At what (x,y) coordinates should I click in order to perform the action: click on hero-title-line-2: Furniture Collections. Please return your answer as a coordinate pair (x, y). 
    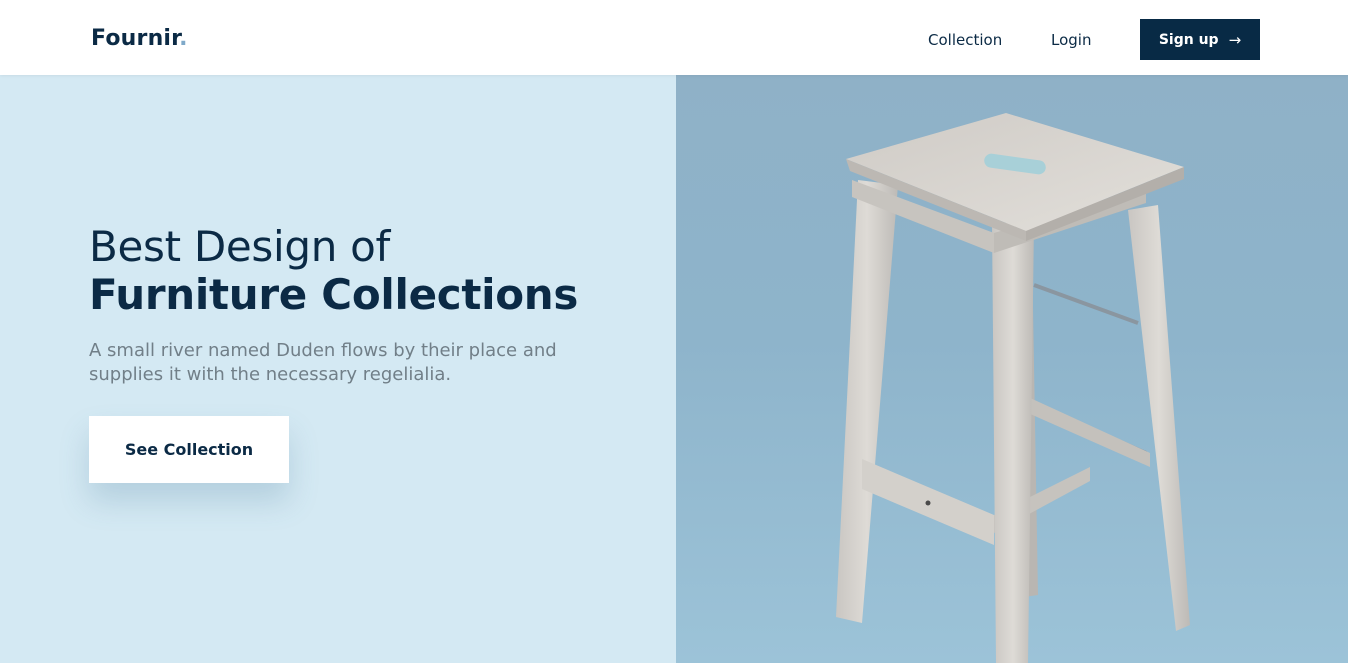
    Looking at the image, I should click on (334, 294).